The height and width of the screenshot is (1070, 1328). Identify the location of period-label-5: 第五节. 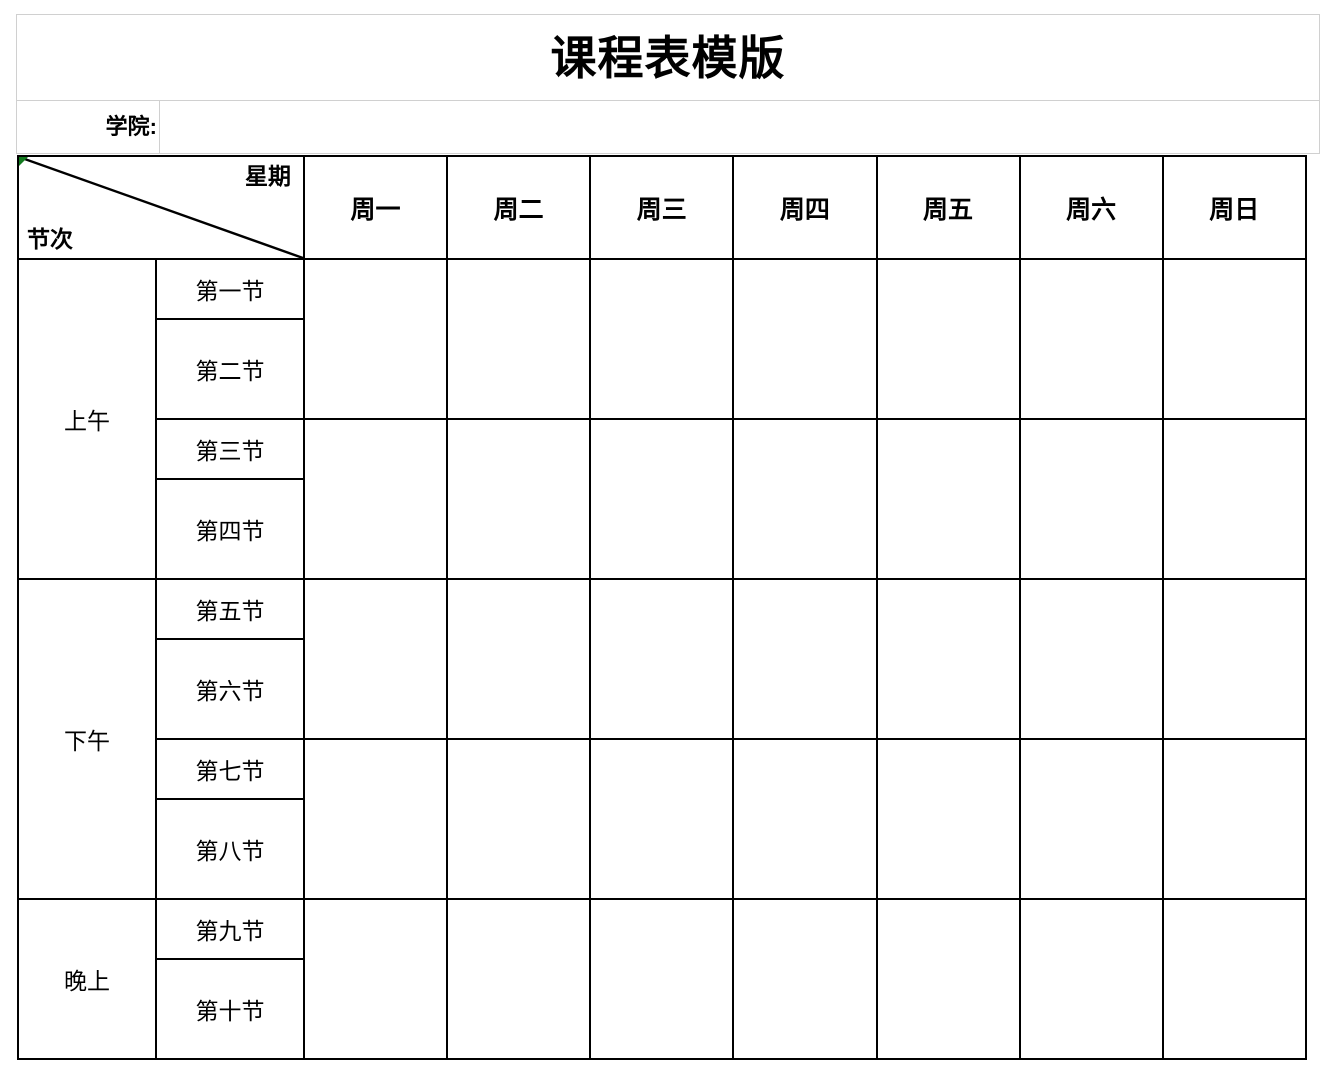
(230, 609).